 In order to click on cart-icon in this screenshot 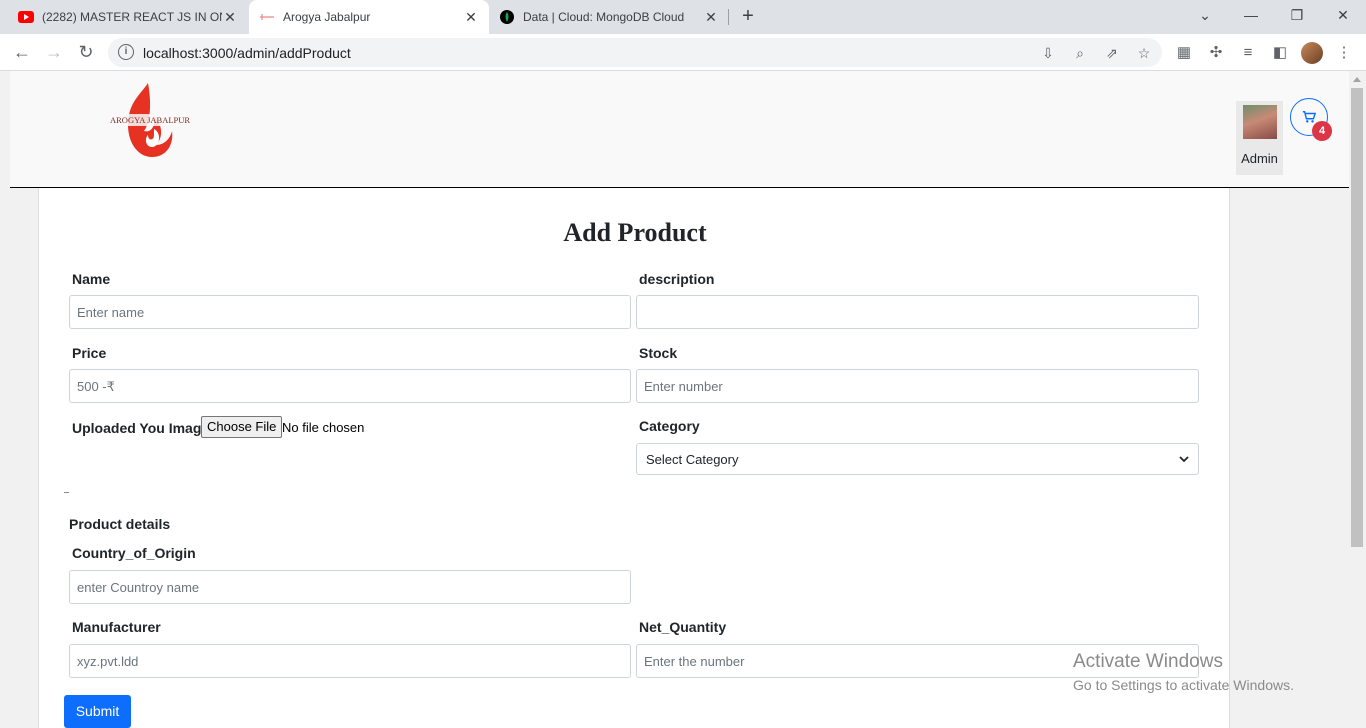, I will do `click(1309, 117)`.